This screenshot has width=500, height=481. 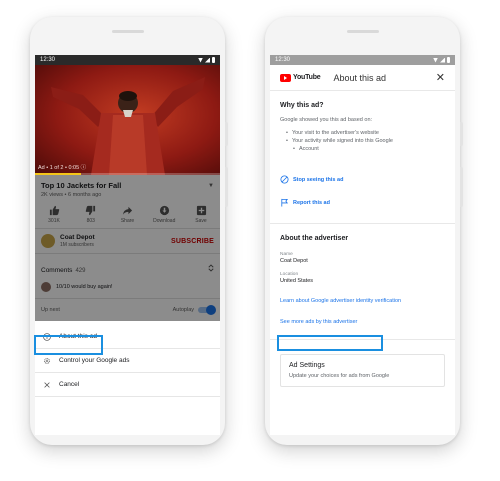 I want to click on video-player: Ad • 1 of 2 • 0:05 ⓘ, so click(x=127, y=120).